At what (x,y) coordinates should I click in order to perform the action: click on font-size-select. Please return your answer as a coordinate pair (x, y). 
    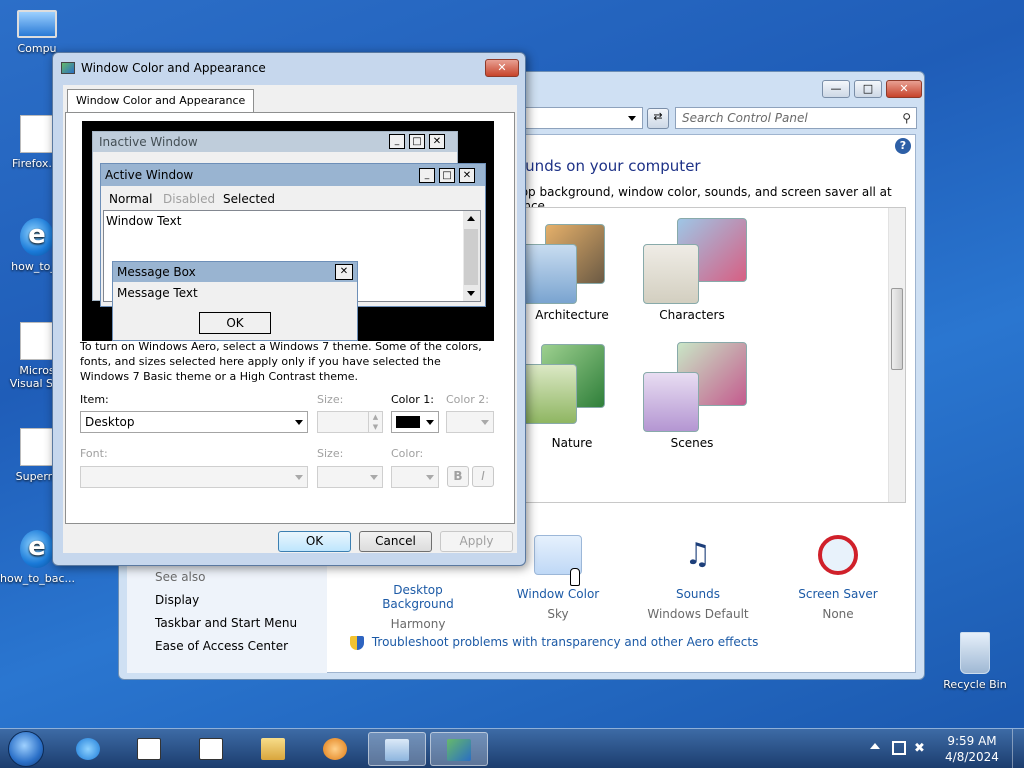
    Looking at the image, I should click on (350, 477).